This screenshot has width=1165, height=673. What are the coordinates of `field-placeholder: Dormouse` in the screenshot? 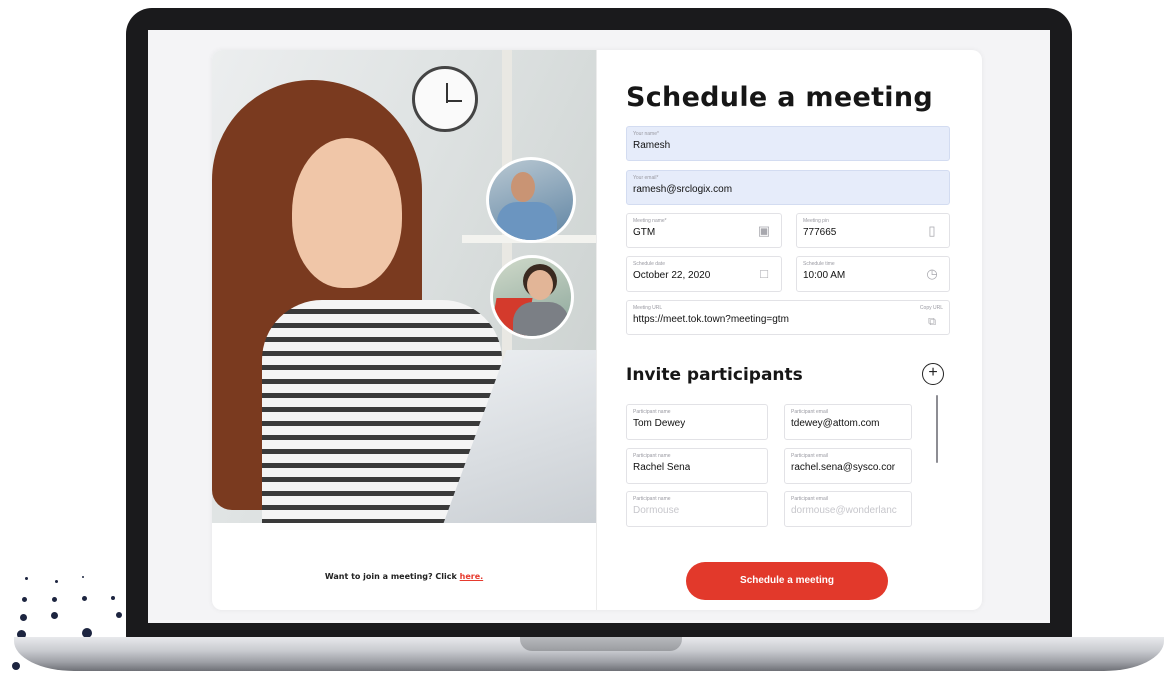 It's located at (656, 510).